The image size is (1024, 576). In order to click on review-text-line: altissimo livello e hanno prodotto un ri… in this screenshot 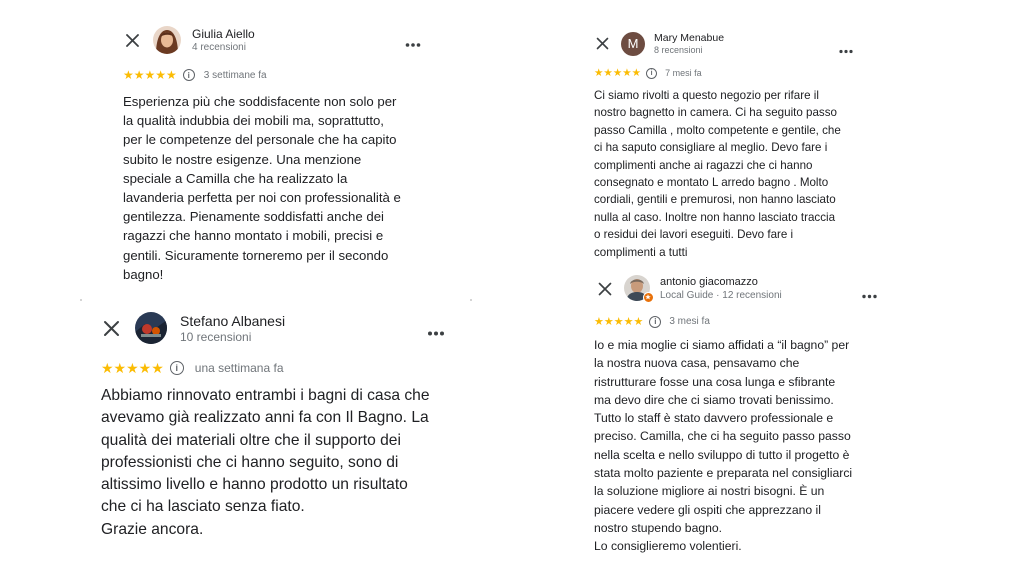, I will do `click(254, 485)`.